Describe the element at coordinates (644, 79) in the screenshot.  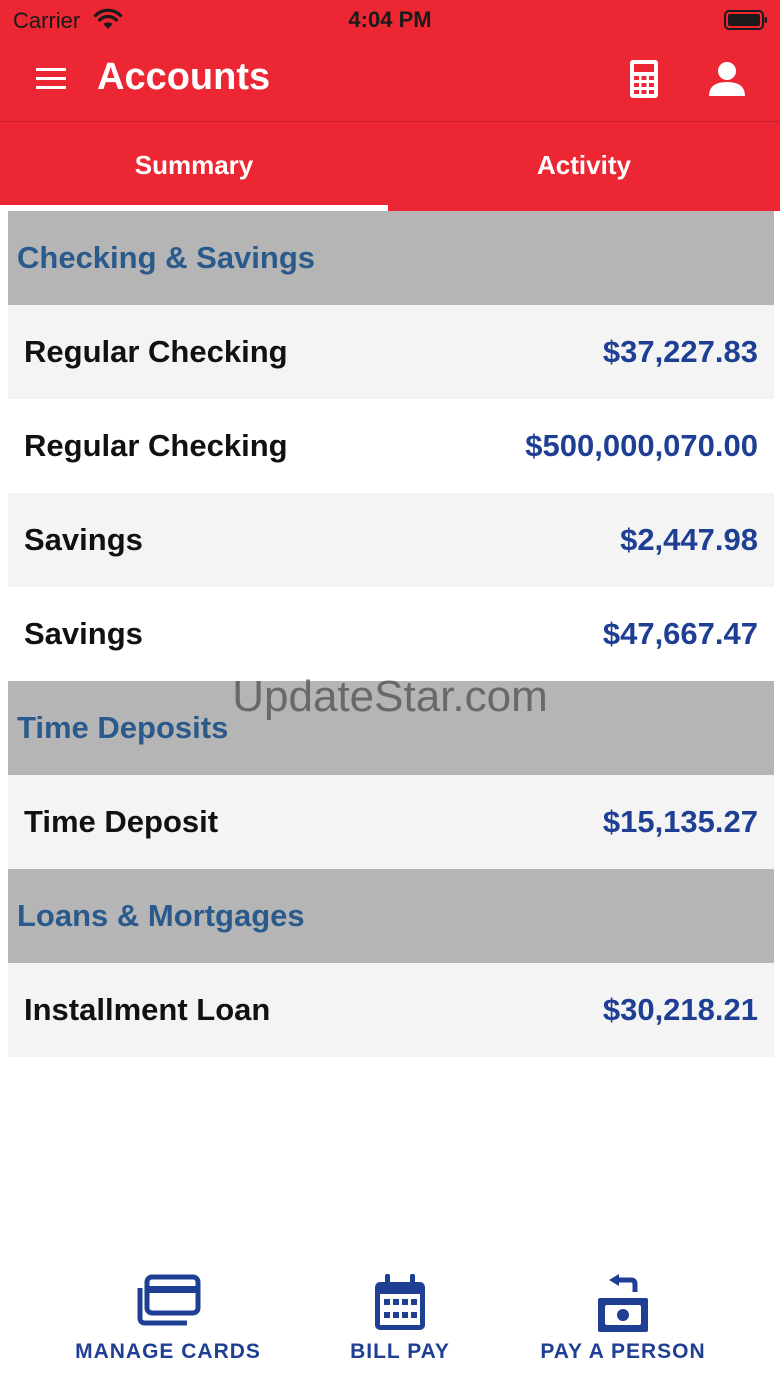
I see `calculator-icon` at that location.